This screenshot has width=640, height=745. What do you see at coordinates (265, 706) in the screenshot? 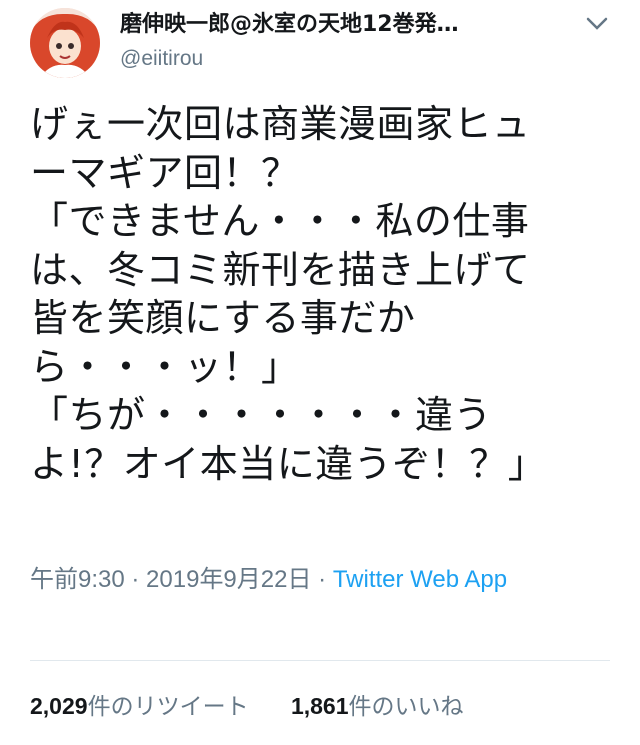
I see `tweet-stats: 2,029件のリツイート 1,861件のいいね` at bounding box center [265, 706].